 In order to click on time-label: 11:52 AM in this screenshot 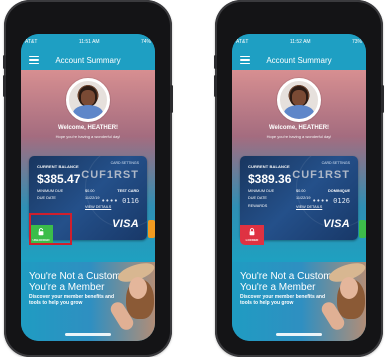, I will do `click(300, 42)`.